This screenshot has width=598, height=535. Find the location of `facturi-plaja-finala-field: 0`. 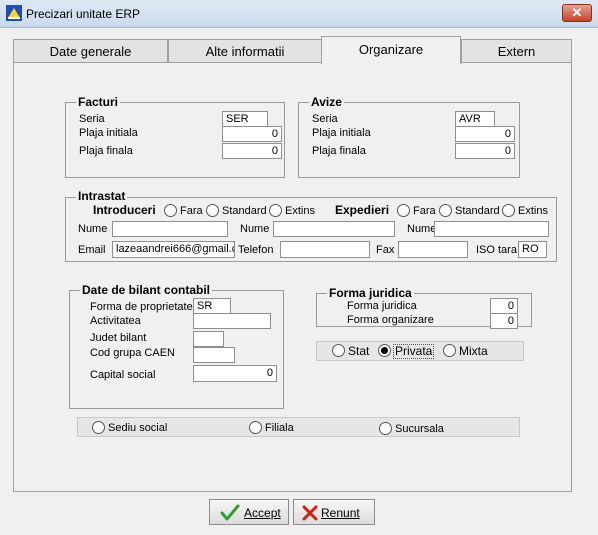

facturi-plaja-finala-field: 0 is located at coordinates (252, 151).